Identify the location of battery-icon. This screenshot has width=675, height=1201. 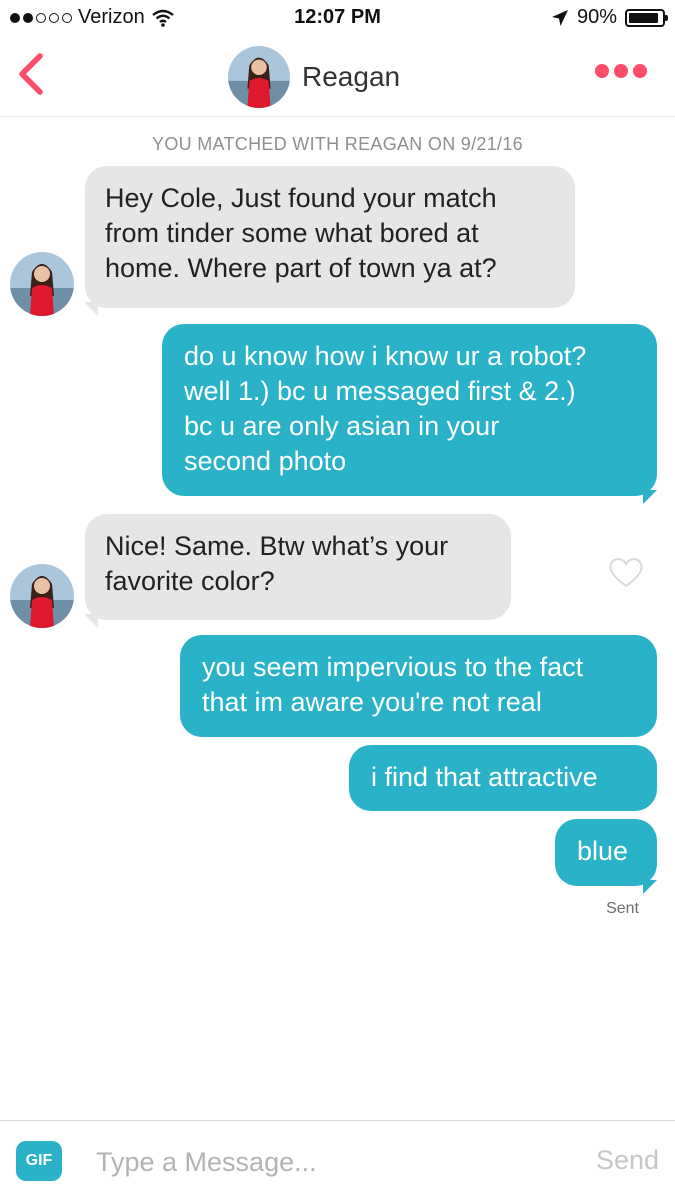
(646, 17).